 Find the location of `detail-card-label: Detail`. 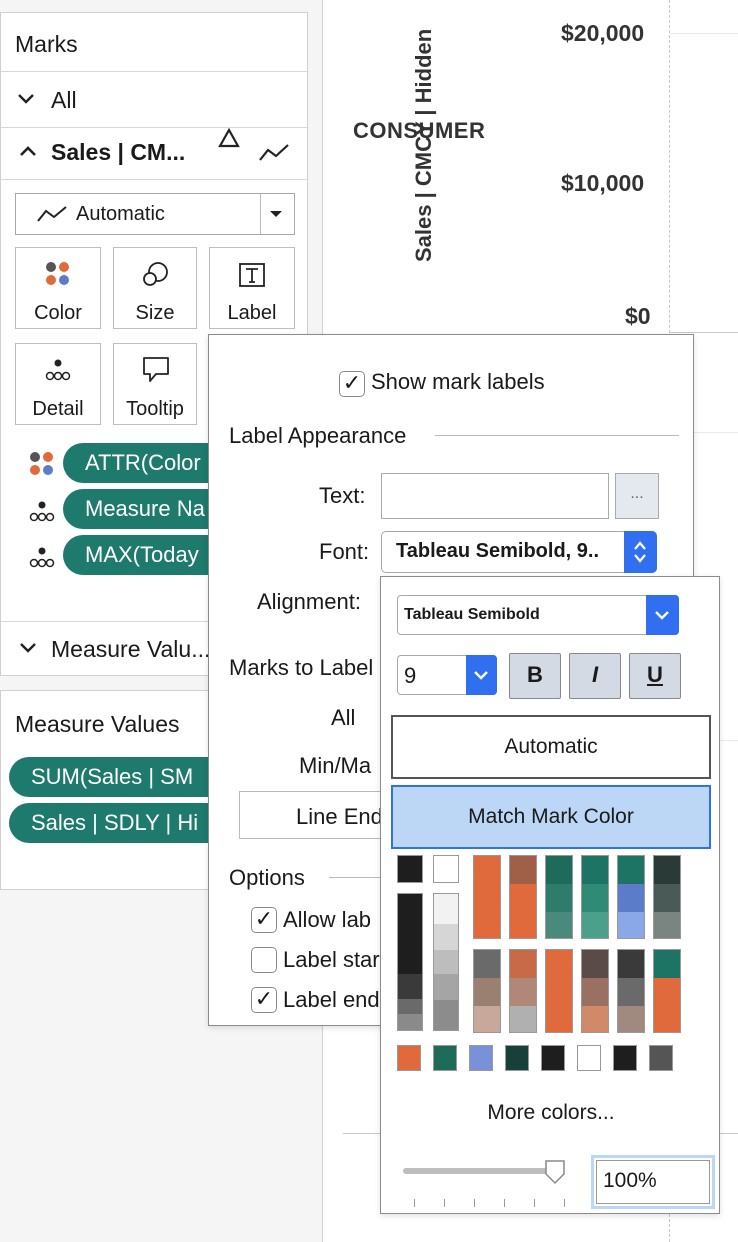

detail-card-label: Detail is located at coordinates (58, 409).